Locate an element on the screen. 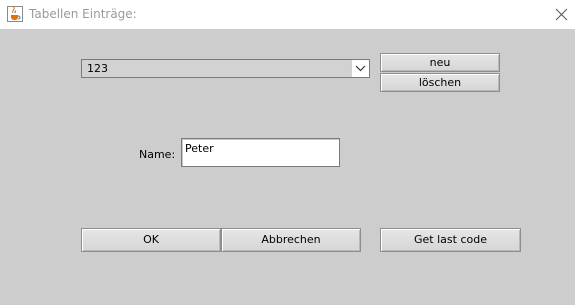 The image size is (575, 305). delete-button: löschen is located at coordinates (440, 82).